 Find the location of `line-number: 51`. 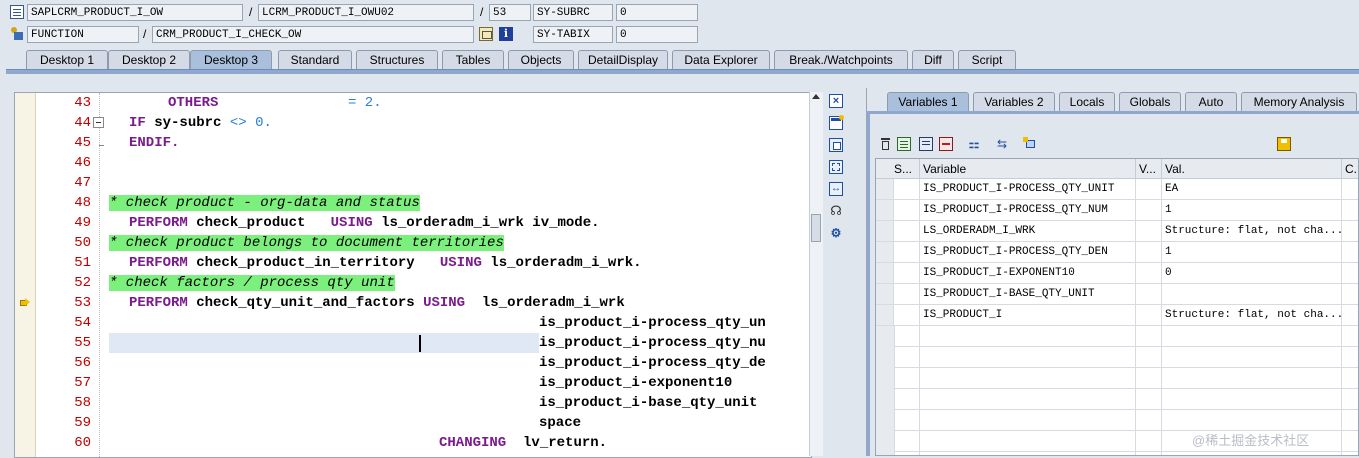

line-number: 51 is located at coordinates (82, 263).